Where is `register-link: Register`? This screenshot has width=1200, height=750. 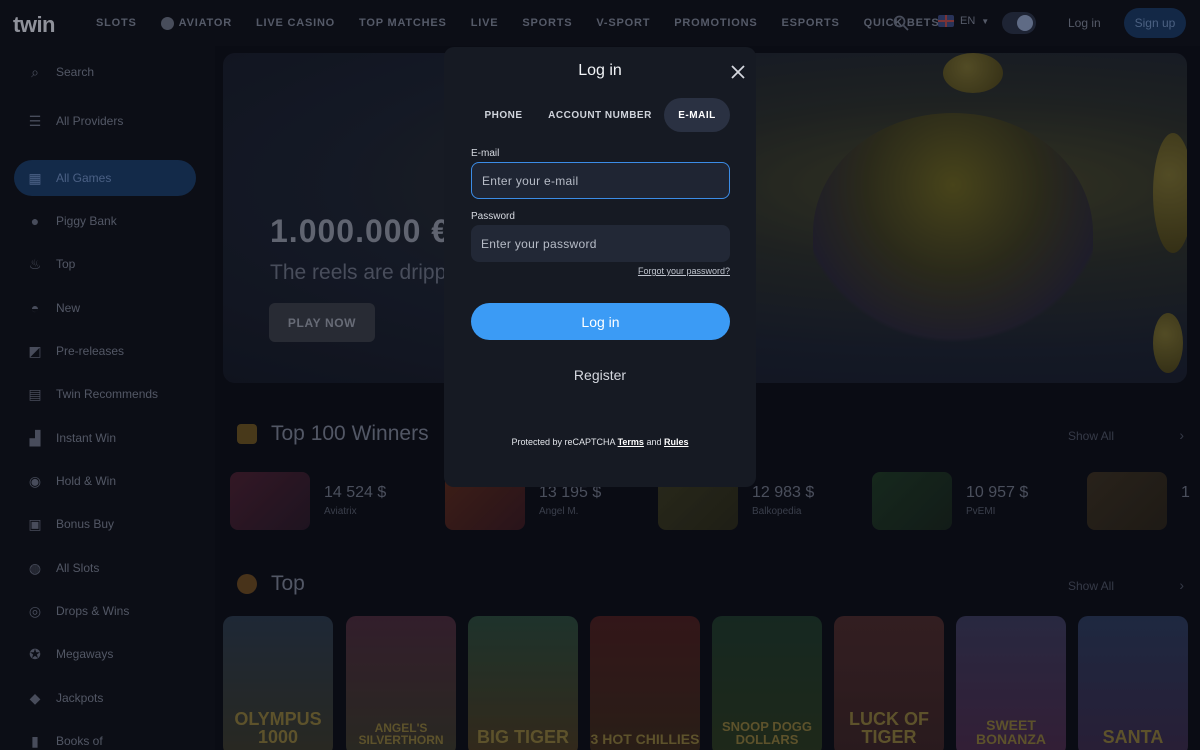
register-link: Register is located at coordinates (600, 375).